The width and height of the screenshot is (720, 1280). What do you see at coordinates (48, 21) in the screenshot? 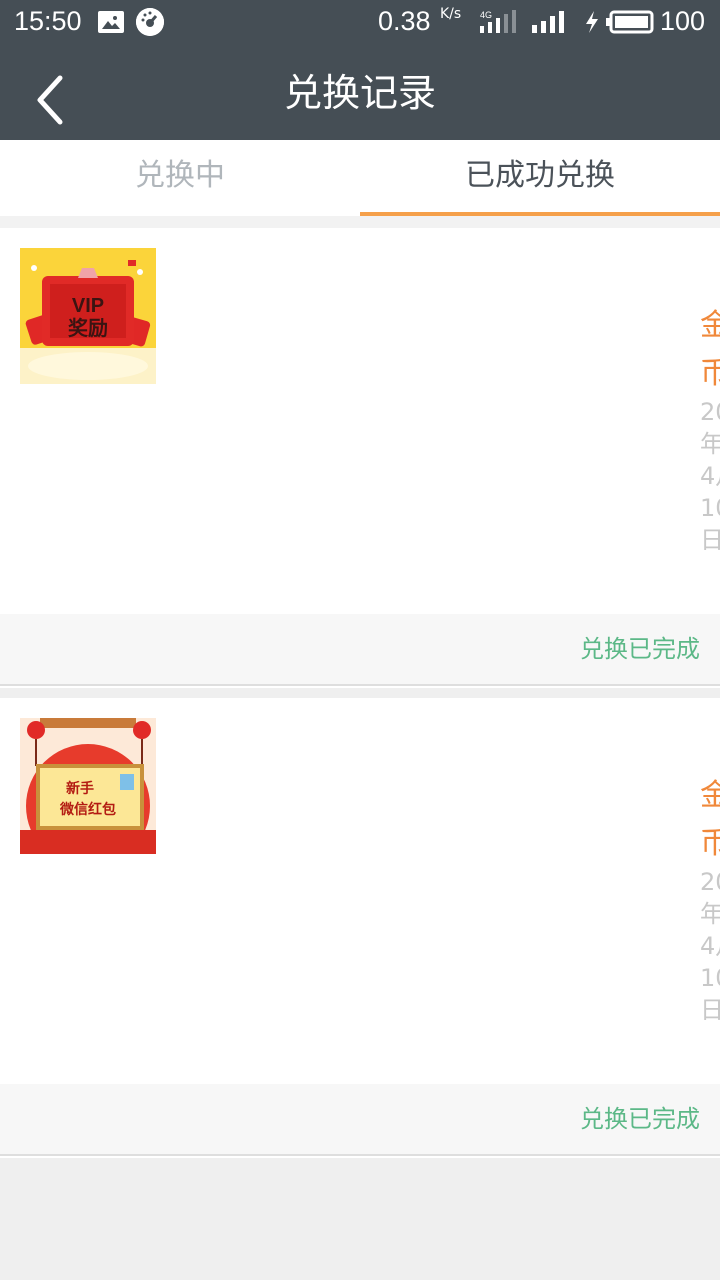
I see `status-time: 15:50` at bounding box center [48, 21].